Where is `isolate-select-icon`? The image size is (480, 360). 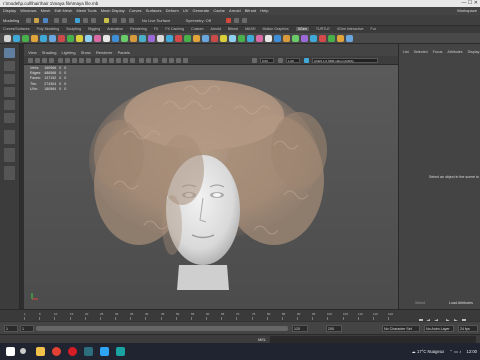
isolate-select-icon is located at coordinates (155, 60).